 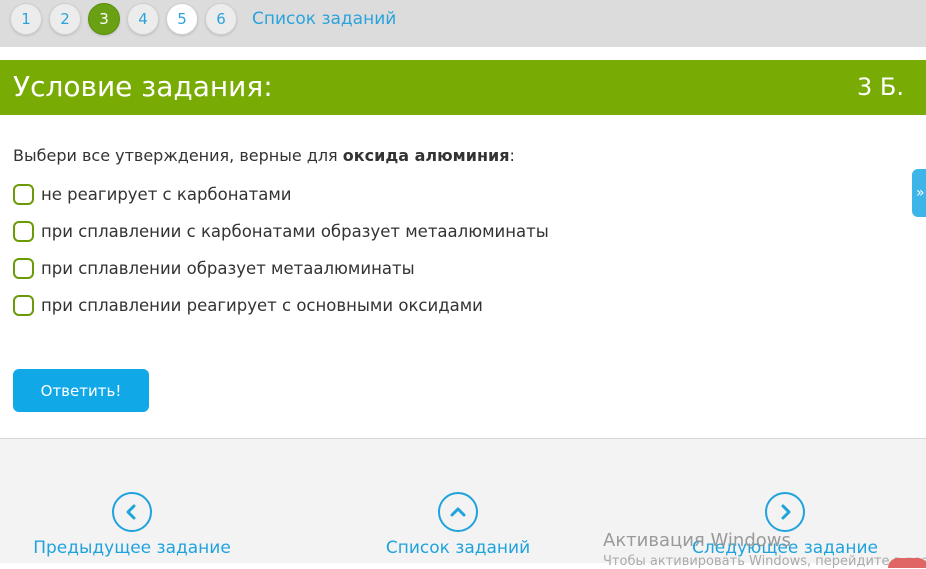 I want to click on option-3: при сплавлении образует метаалюминаты, so click(x=214, y=268).